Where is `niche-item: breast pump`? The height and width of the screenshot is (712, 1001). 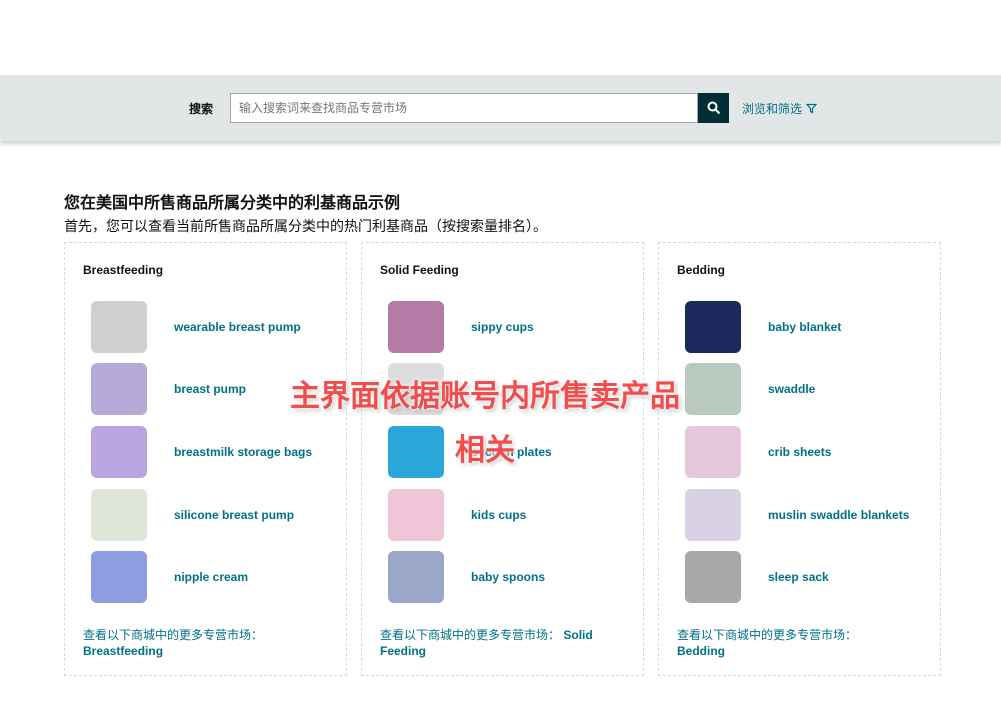
niche-item: breast pump is located at coordinates (168, 389).